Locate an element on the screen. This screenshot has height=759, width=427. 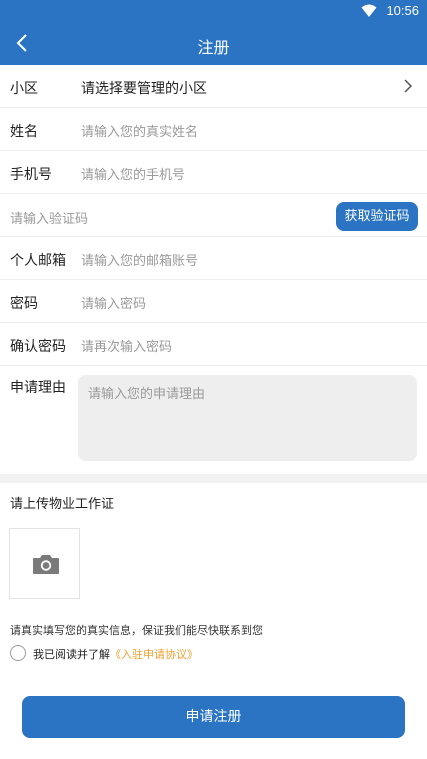
confirm-password-label: 确认密码 is located at coordinates (38, 347).